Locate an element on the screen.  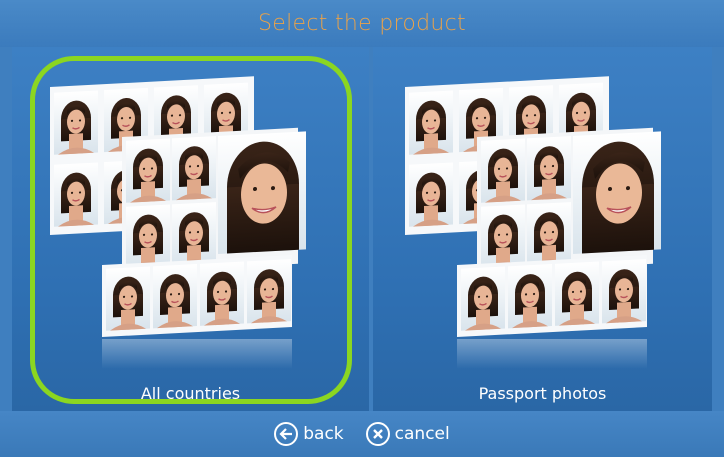
cancel-button: cancel is located at coordinates (407, 434).